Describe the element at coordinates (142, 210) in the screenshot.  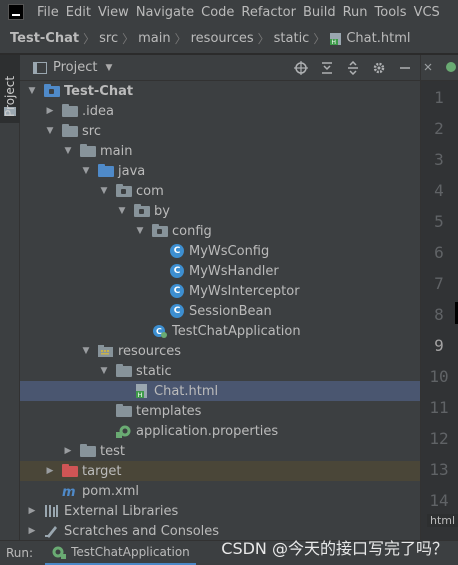
I see `package-icon` at that location.